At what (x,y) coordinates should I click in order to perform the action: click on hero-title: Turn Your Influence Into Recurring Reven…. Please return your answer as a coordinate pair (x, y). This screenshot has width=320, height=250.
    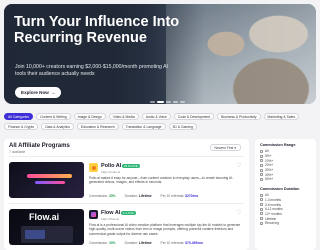
    Looking at the image, I should click on (97, 30).